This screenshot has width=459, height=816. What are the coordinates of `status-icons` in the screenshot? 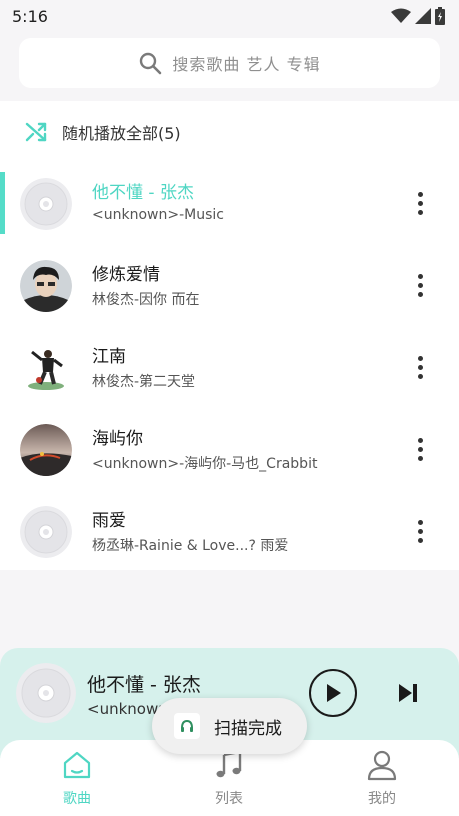 It's located at (418, 16).